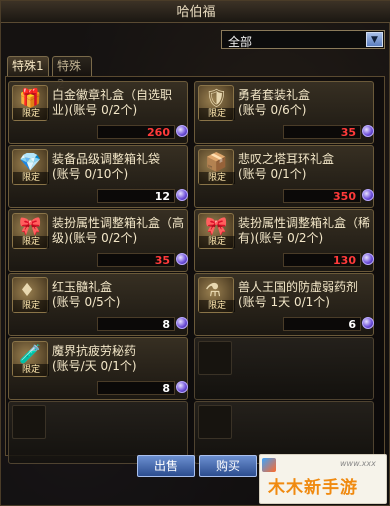 This screenshot has width=390, height=506. I want to click on costume-box-icon: 🎀 限定, so click(30, 231).